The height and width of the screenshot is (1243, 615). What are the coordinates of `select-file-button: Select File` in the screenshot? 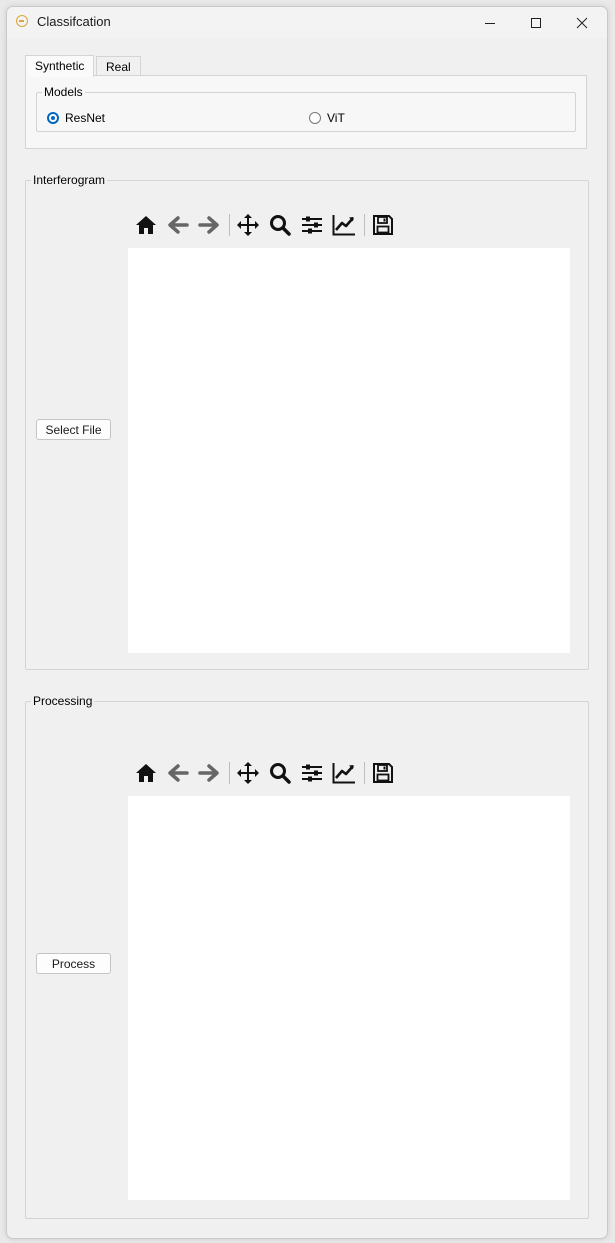 It's located at (73, 429).